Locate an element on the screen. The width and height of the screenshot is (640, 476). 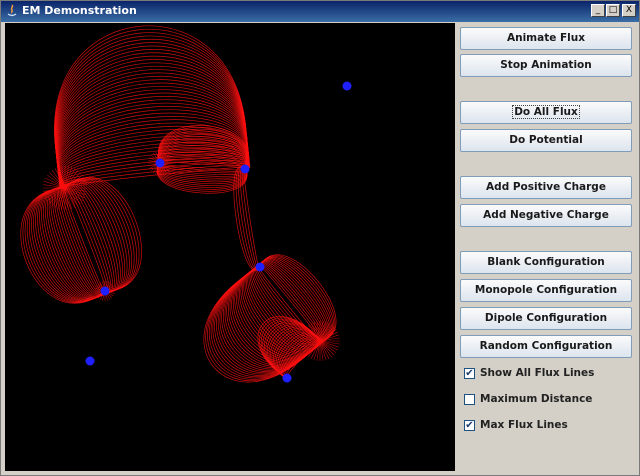
maximize-button: □ is located at coordinates (613, 10).